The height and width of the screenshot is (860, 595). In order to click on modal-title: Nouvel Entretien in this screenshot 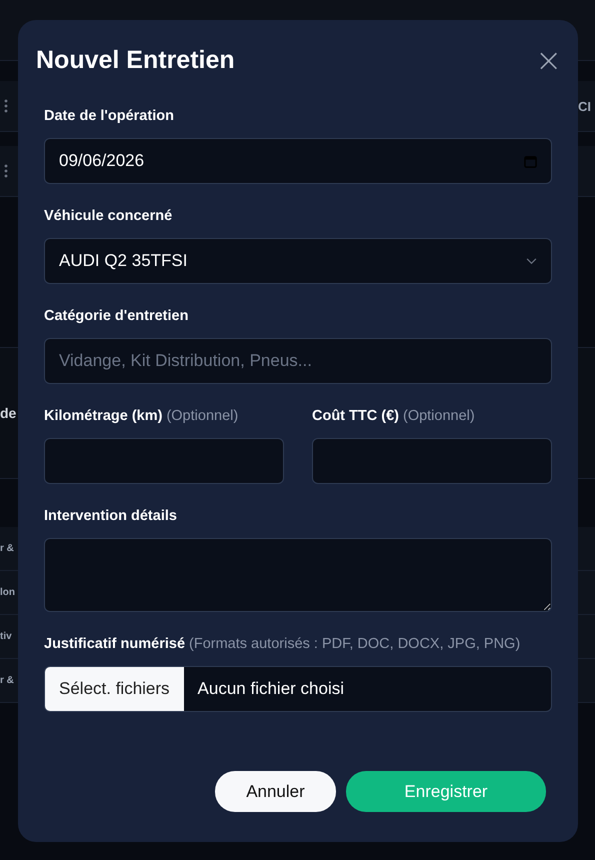, I will do `click(135, 60)`.